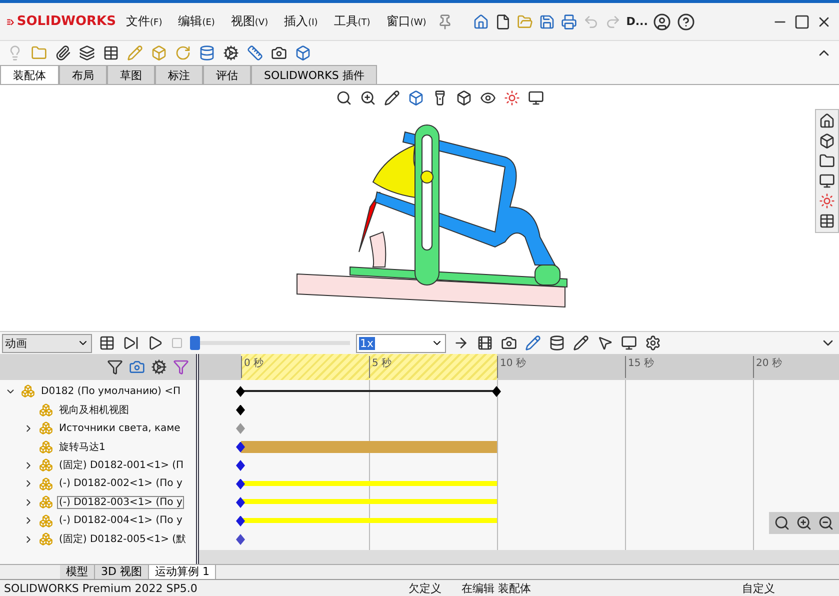  Describe the element at coordinates (639, 367) in the screenshot. I see `time-tick: 15 秒` at that location.